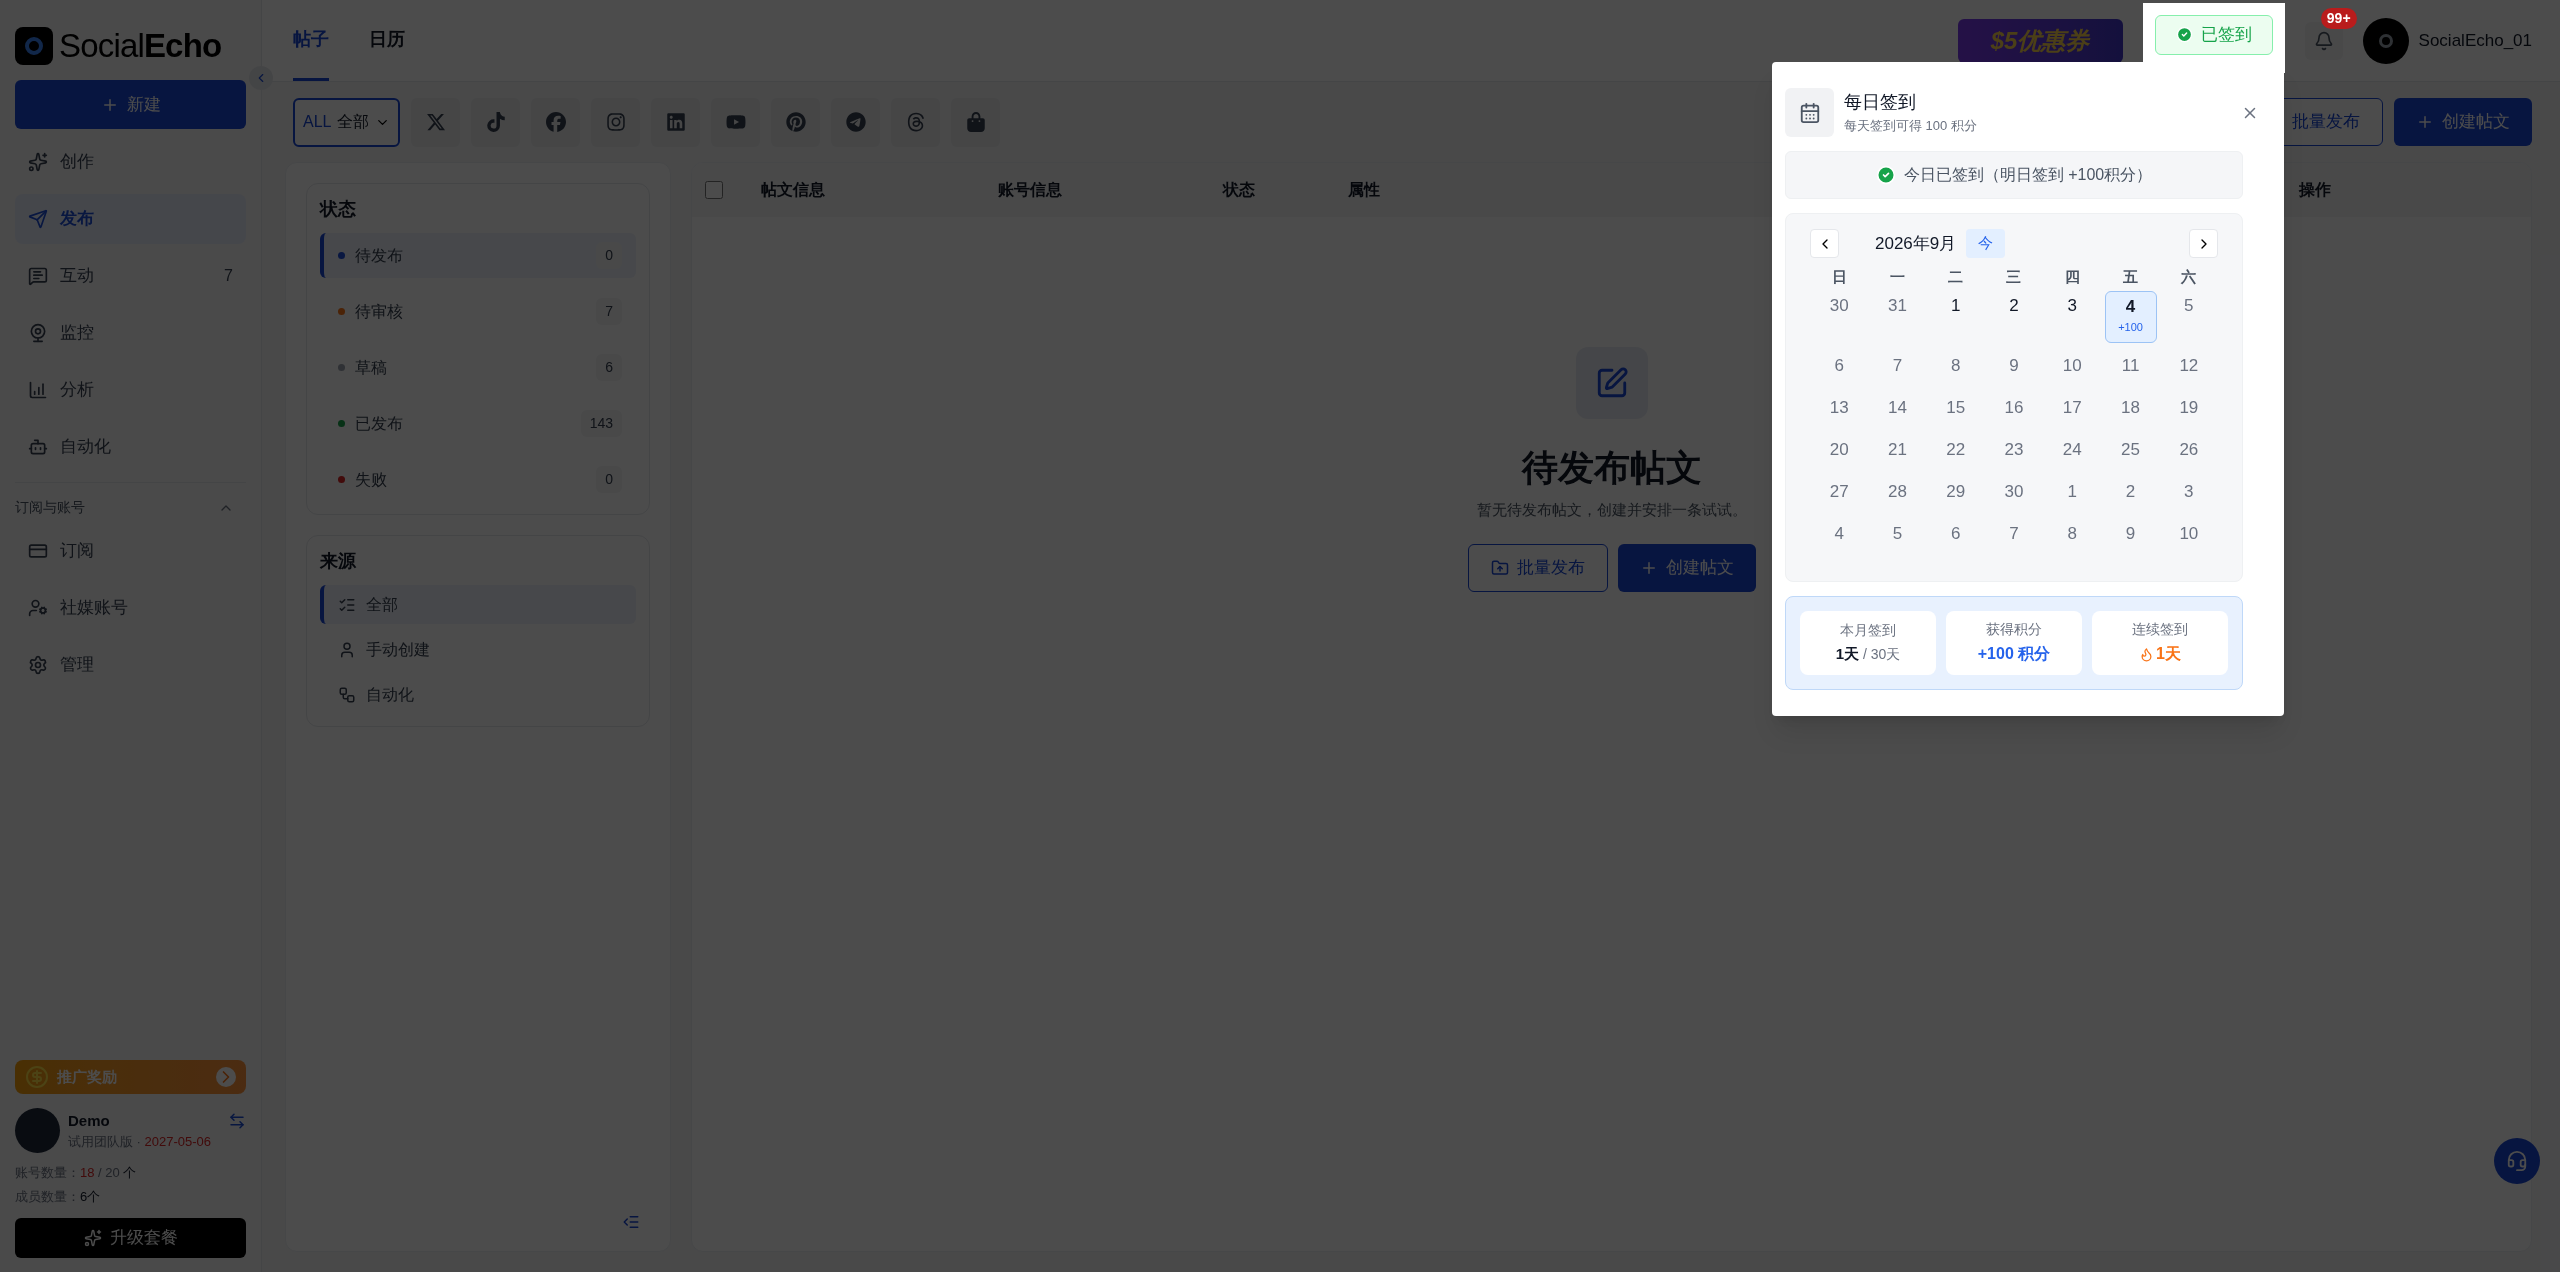  Describe the element at coordinates (1897, 277) in the screenshot. I see `weekday-label: 一` at that location.